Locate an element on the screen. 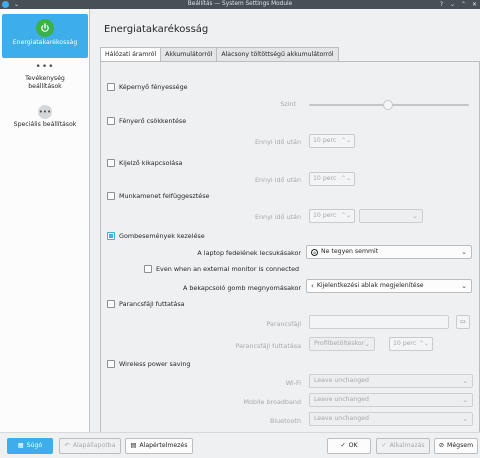  combo-value: Kijelentkezési ablak megjelenítése is located at coordinates (370, 285).